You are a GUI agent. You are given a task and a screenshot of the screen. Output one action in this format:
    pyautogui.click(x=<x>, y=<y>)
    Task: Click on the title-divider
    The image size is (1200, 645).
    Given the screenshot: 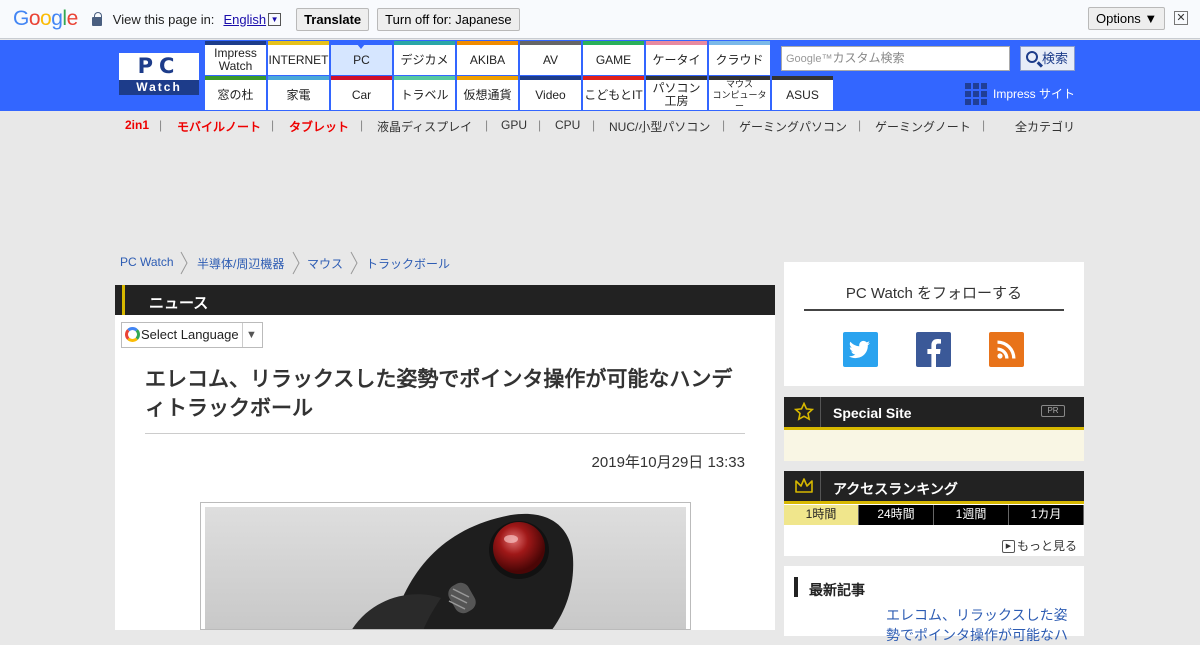 What is the action you would take?
    pyautogui.click(x=445, y=433)
    